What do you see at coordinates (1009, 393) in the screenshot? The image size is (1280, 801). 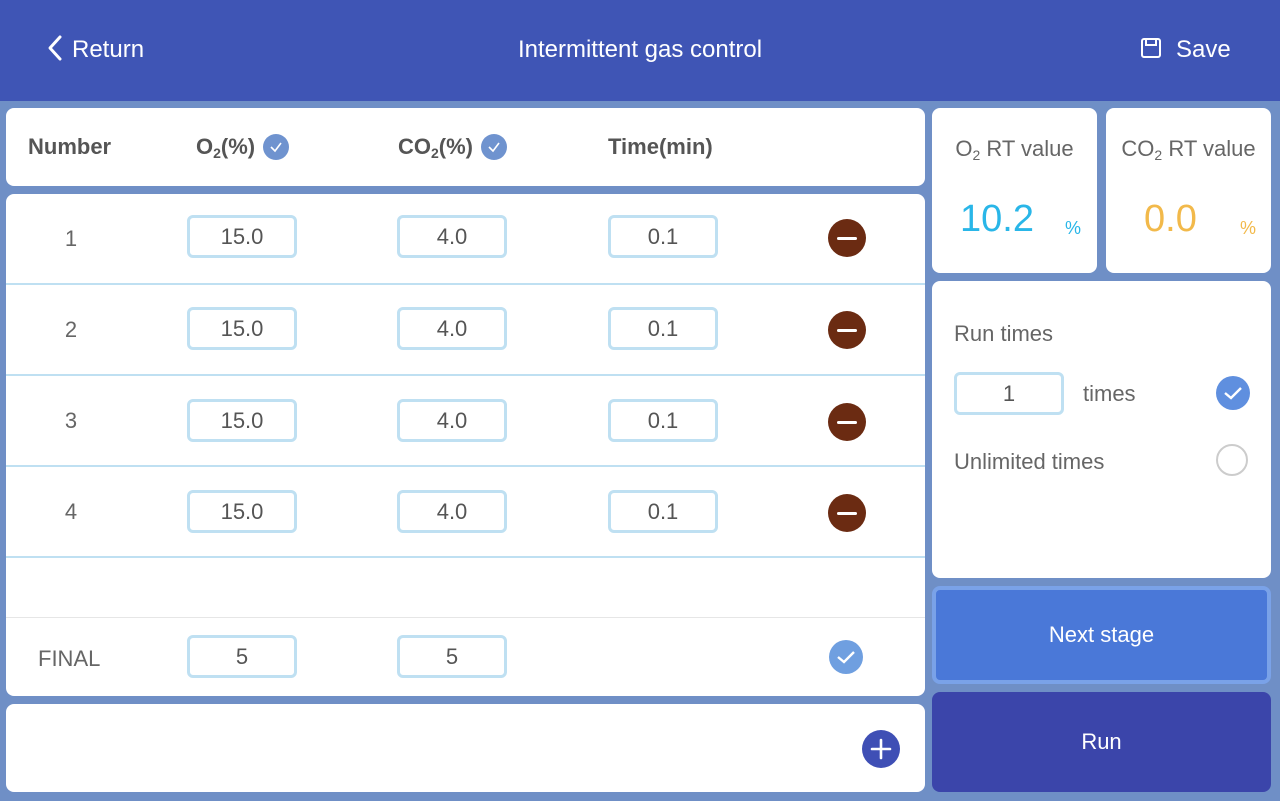 I see `times-input: 1` at bounding box center [1009, 393].